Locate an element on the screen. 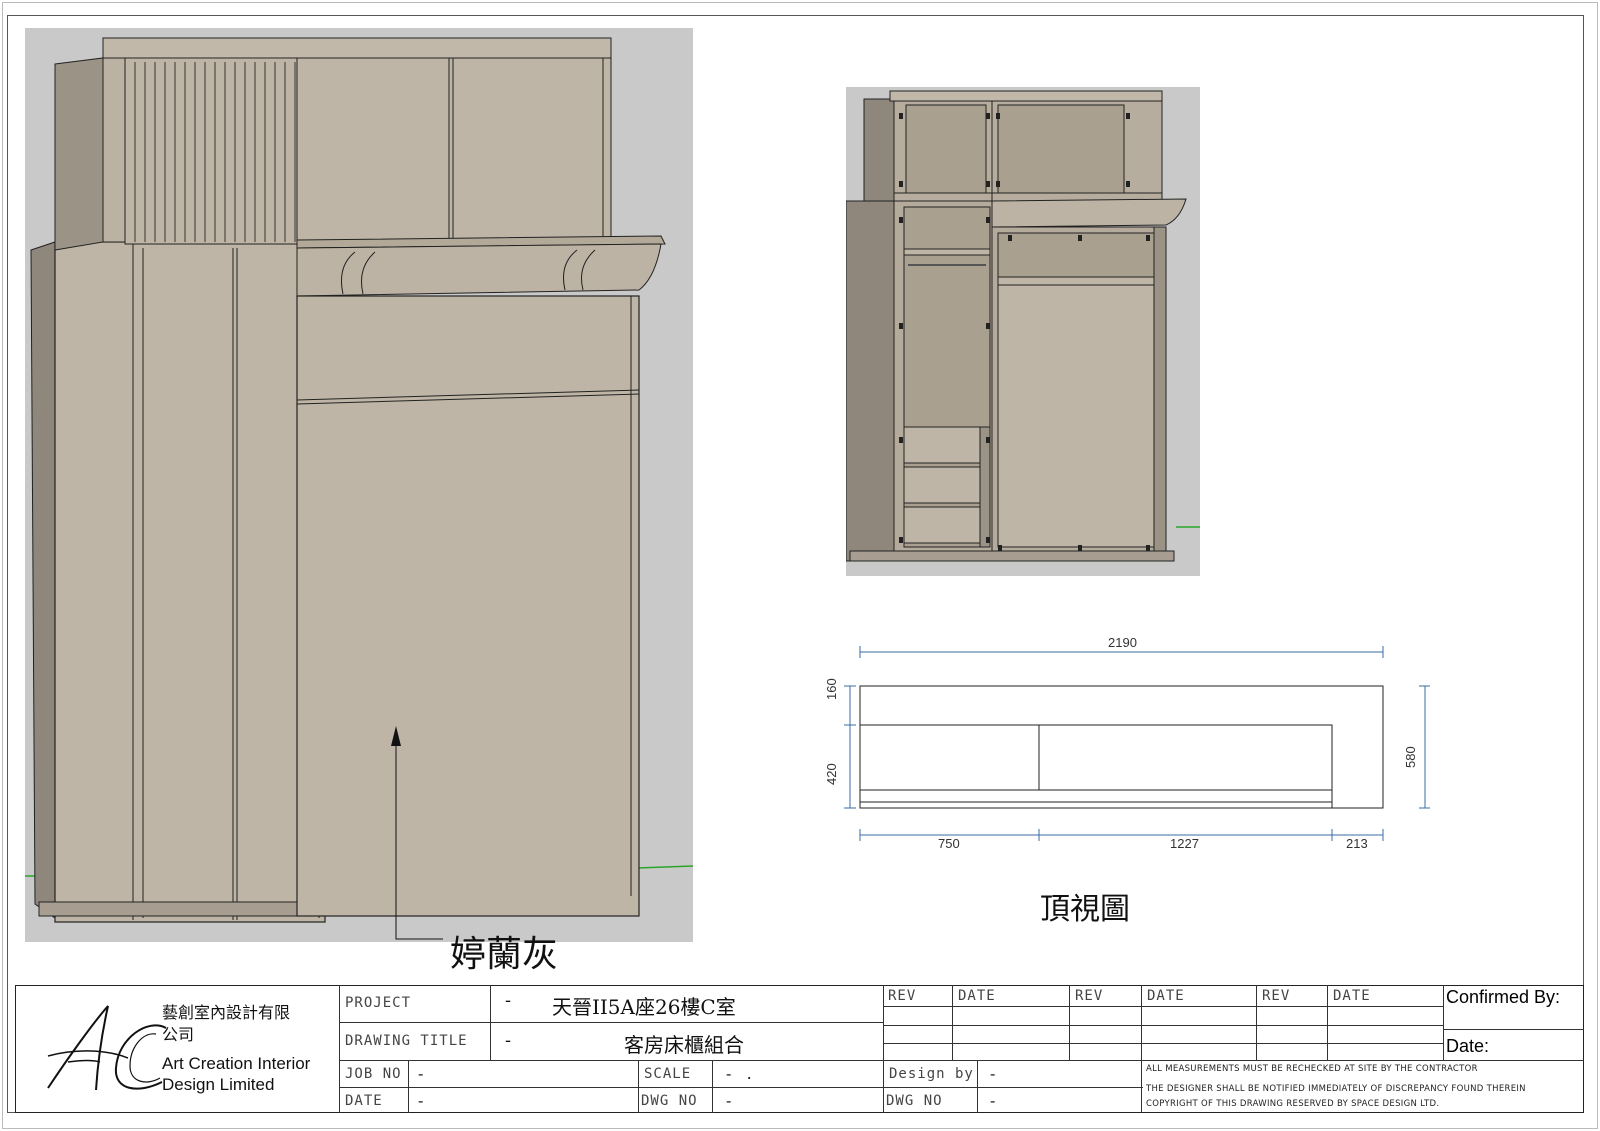 This screenshot has height=1131, width=1600. company-name-cn-line1: 藝創室內設計有限 is located at coordinates (226, 1012).